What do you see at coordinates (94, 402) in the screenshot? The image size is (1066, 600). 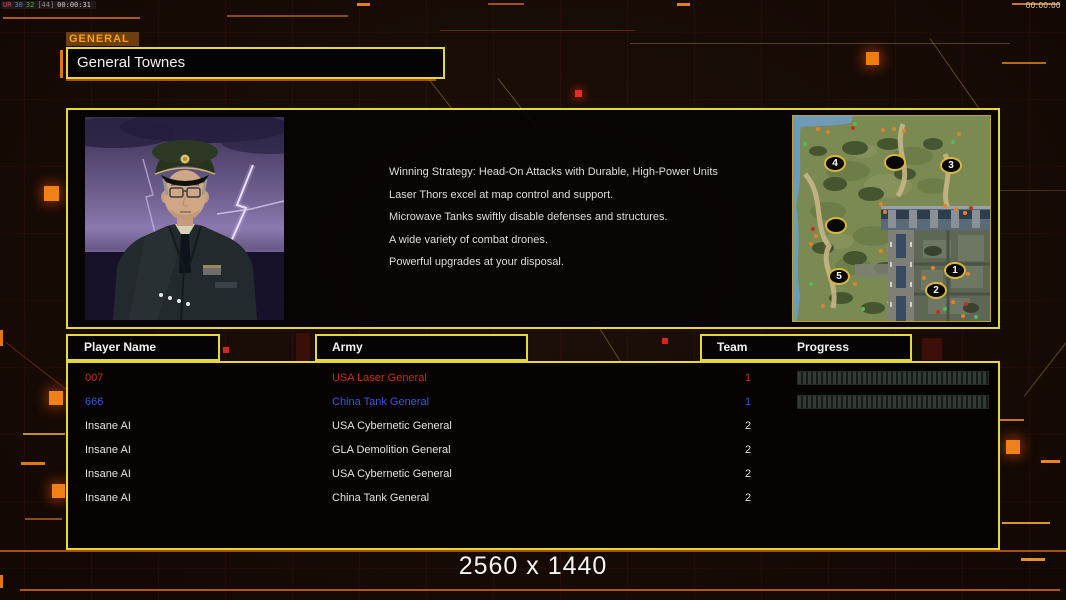 I see `player-name-cell: 666` at bounding box center [94, 402].